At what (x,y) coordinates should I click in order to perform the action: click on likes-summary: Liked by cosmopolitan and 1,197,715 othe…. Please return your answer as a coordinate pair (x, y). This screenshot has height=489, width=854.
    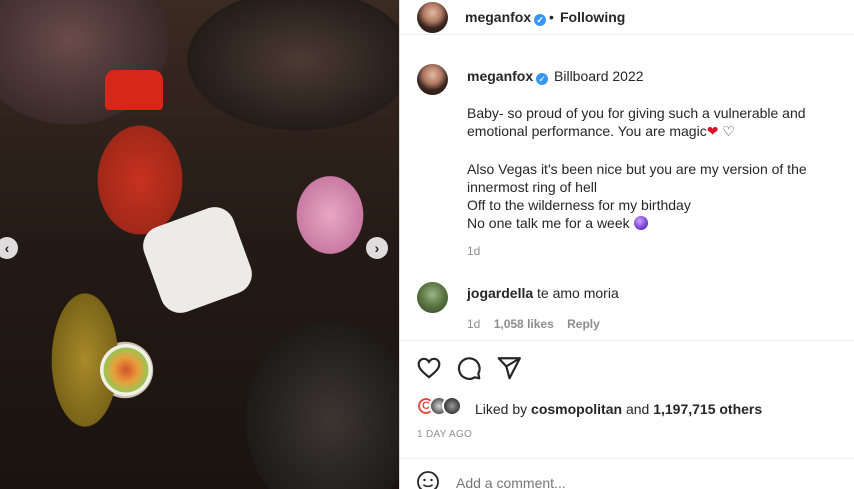
    Looking at the image, I should click on (618, 409).